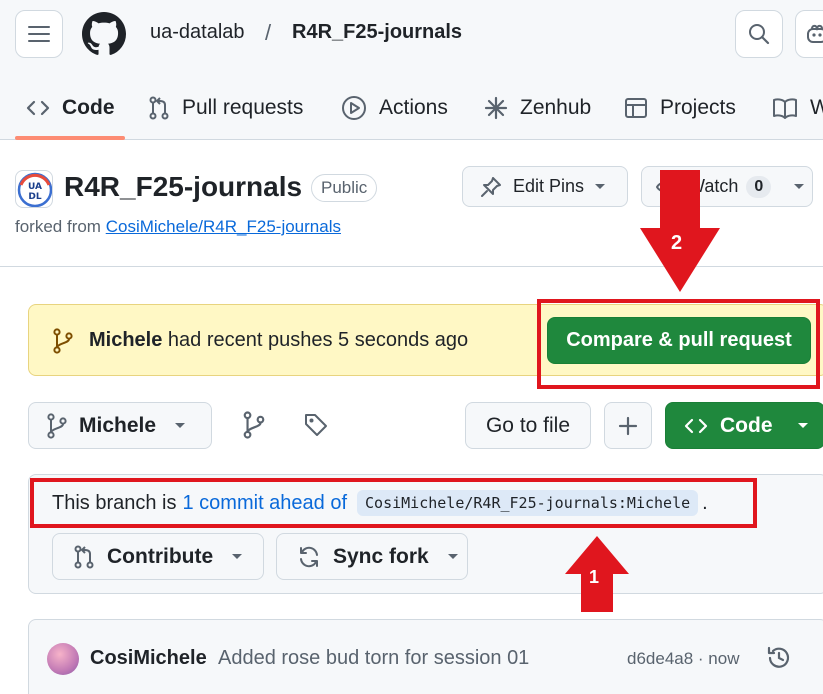 The width and height of the screenshot is (823, 694). I want to click on commit-history-button, so click(779, 660).